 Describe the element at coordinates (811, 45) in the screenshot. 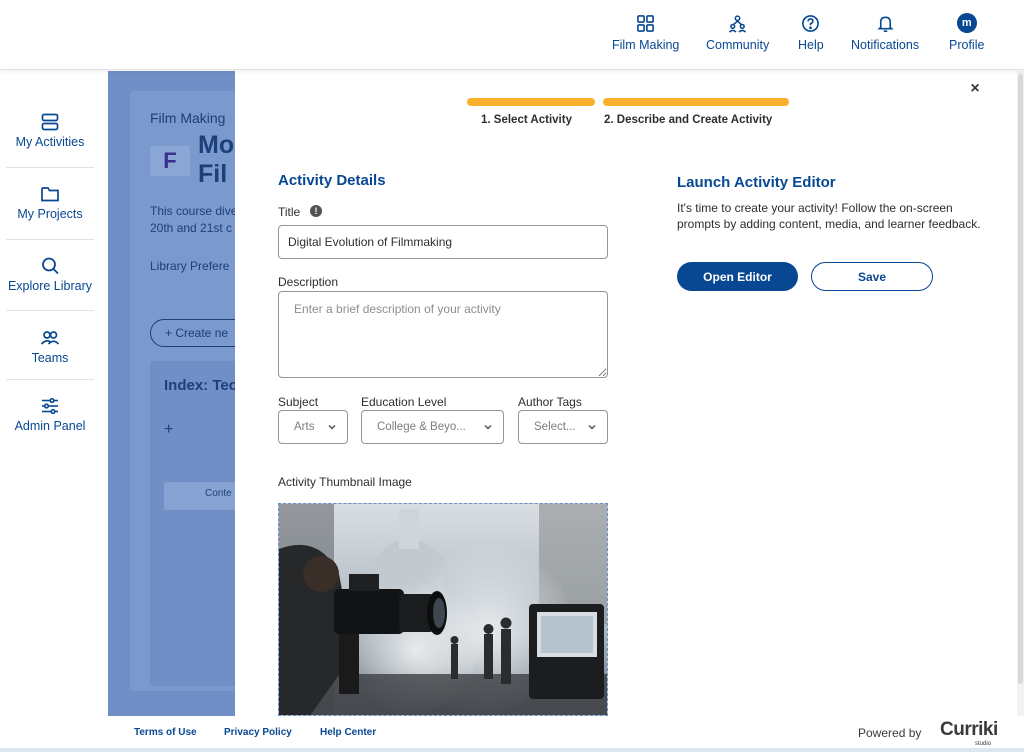

I see `nav-help-label: Help` at that location.